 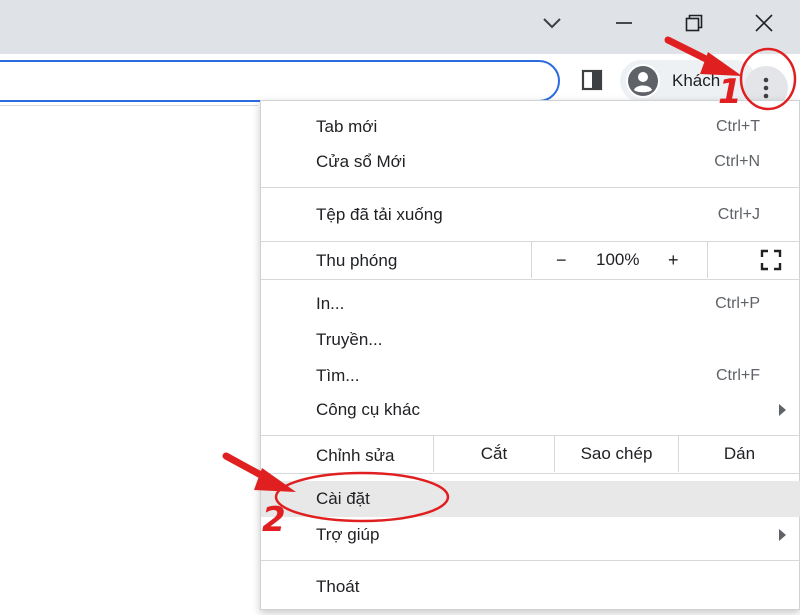 What do you see at coordinates (530, 304) in the screenshot?
I see `menu-item-print: In... Ctrl+P` at bounding box center [530, 304].